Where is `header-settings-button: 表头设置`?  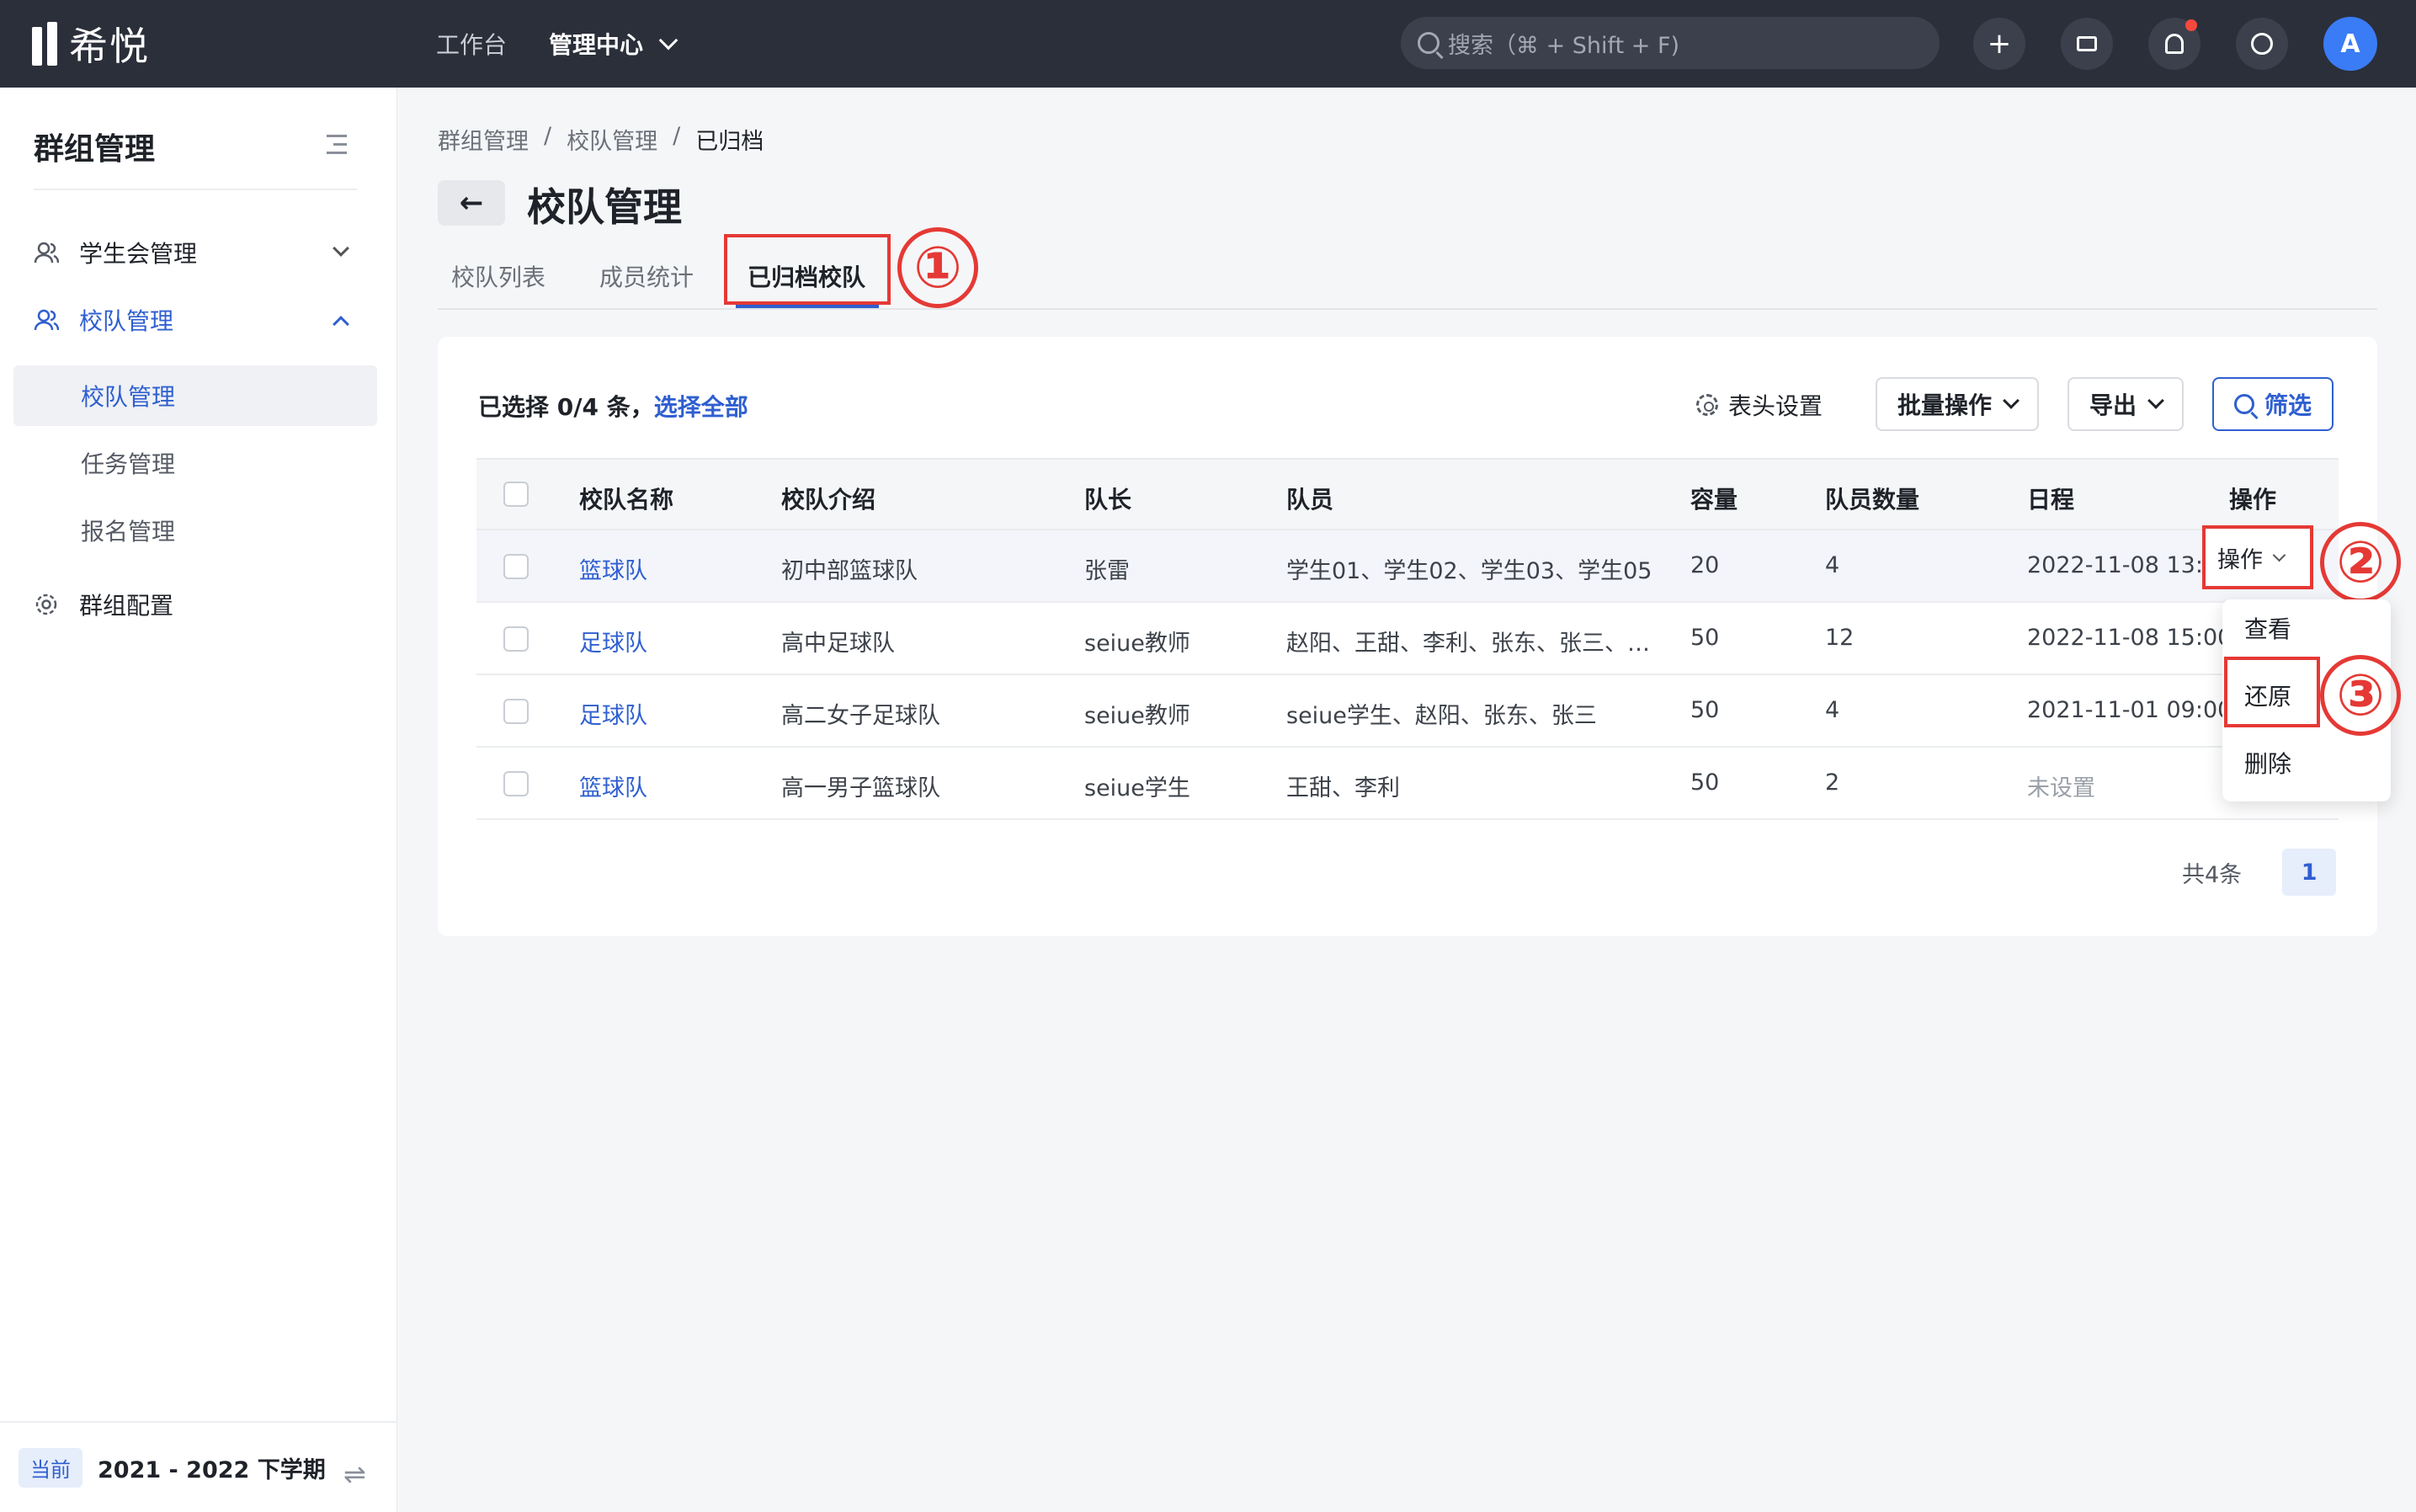
header-settings-button: 表头设置 is located at coordinates (1759, 405).